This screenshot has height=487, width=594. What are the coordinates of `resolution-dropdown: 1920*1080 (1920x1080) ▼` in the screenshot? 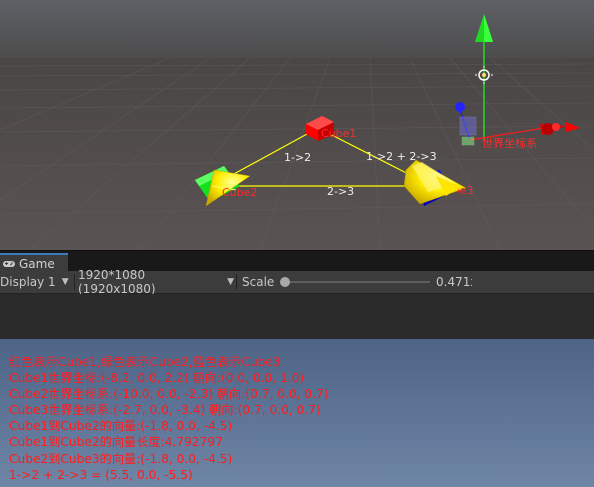 It's located at (156, 282).